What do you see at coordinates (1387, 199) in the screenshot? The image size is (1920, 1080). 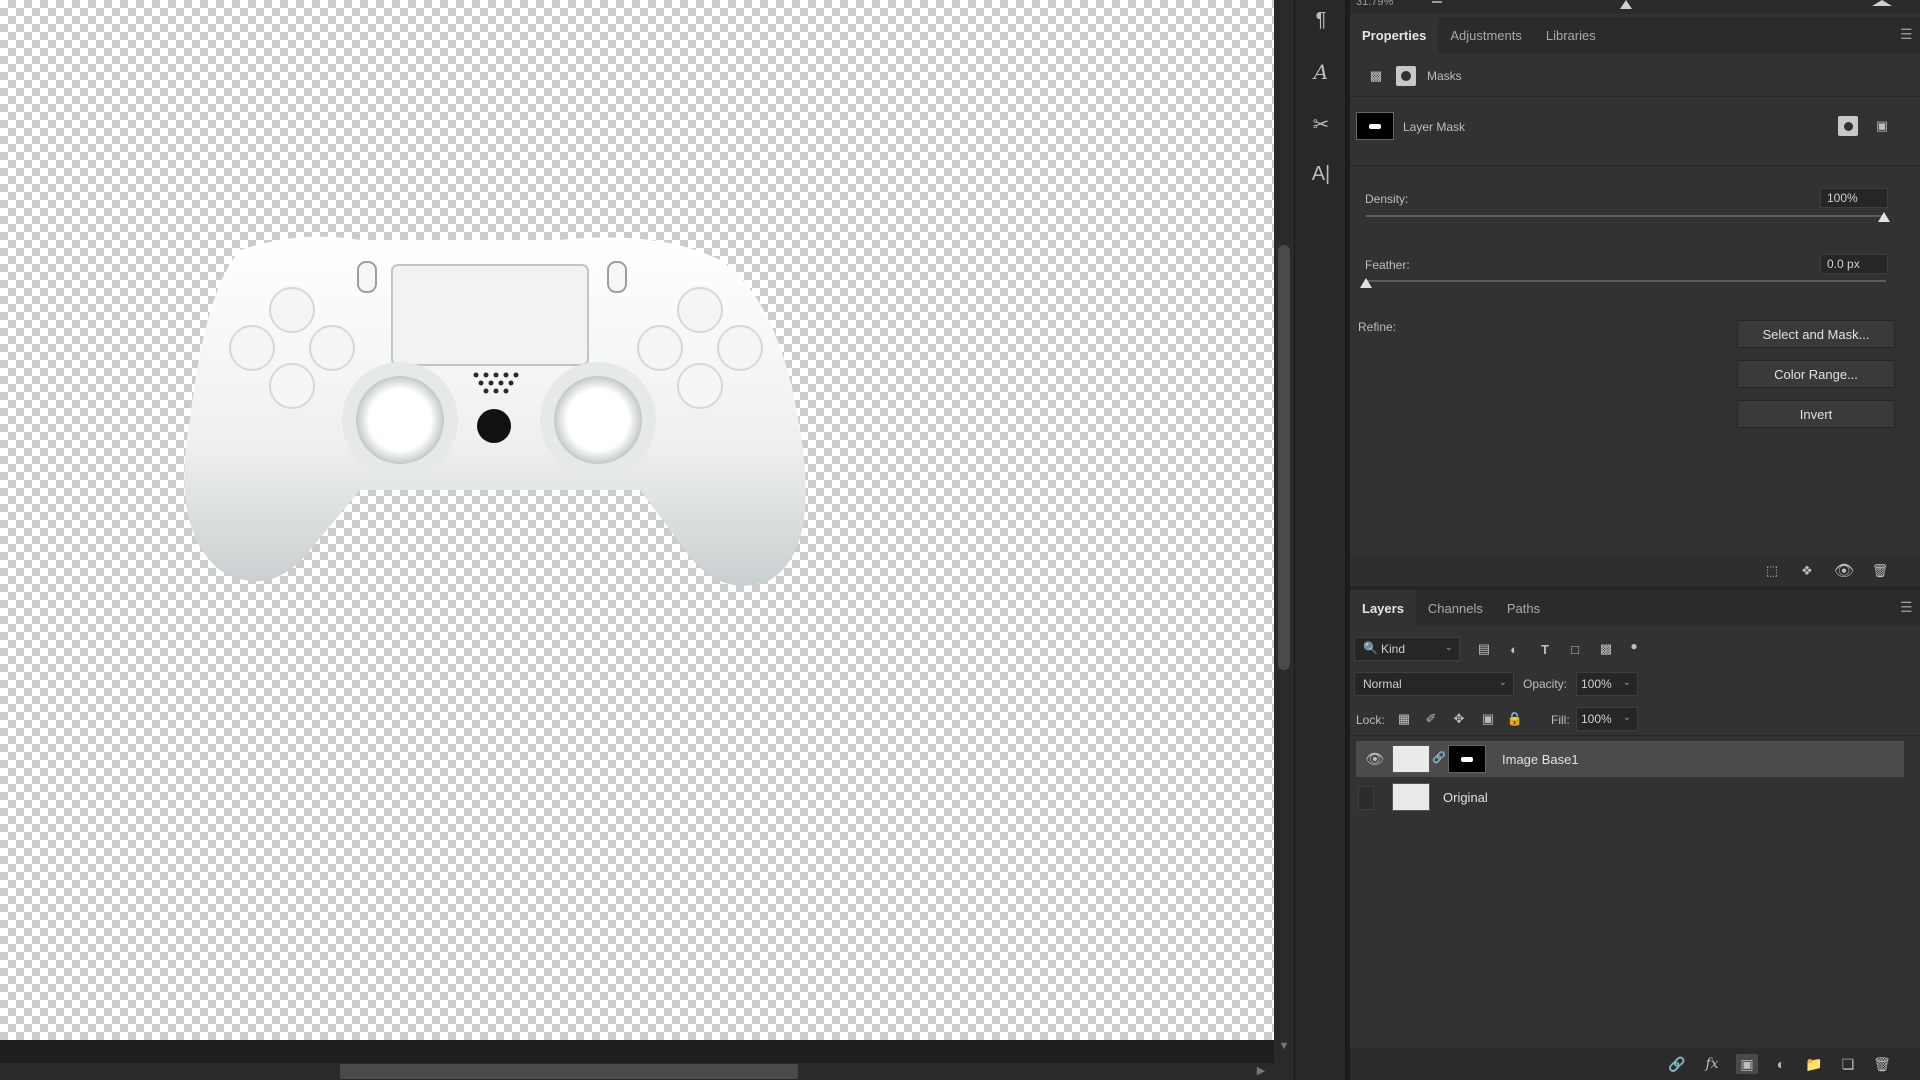 I see `density-label: Density:` at bounding box center [1387, 199].